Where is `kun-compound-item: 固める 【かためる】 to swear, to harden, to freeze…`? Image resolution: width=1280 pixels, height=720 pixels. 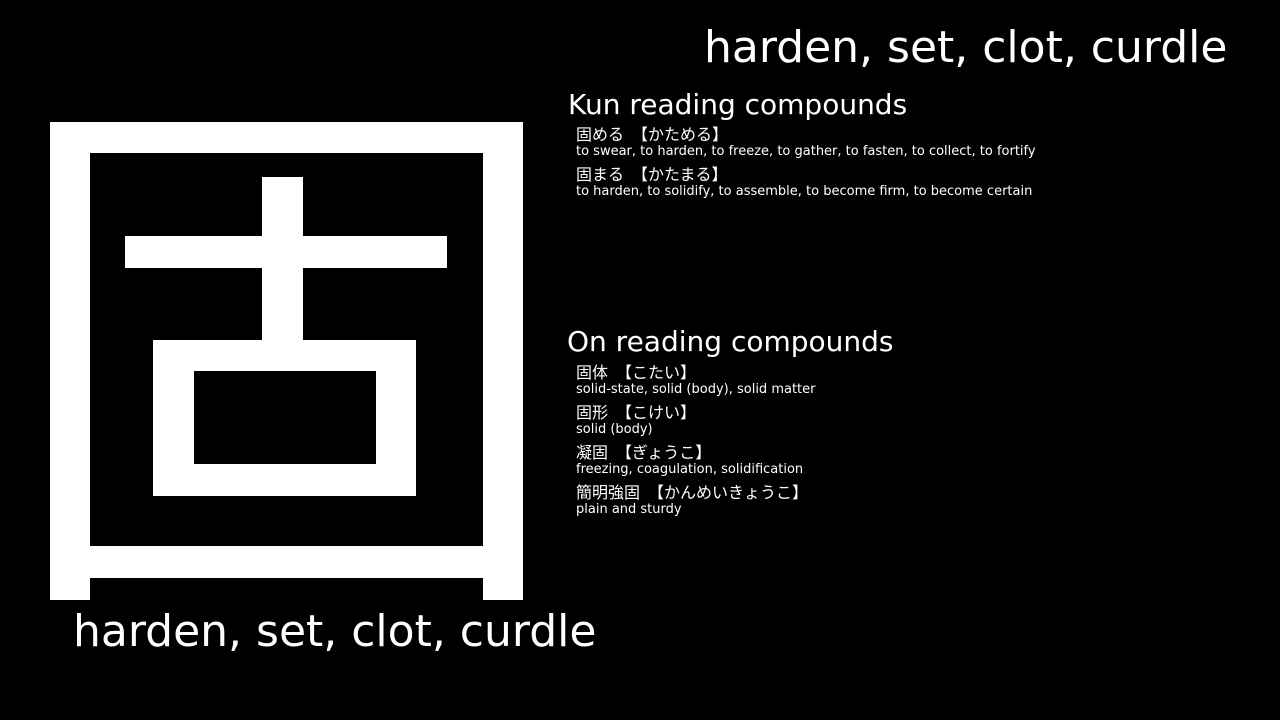
kun-compound-item: 固める 【かためる】 to swear, to harden, to freeze… is located at coordinates (916, 142).